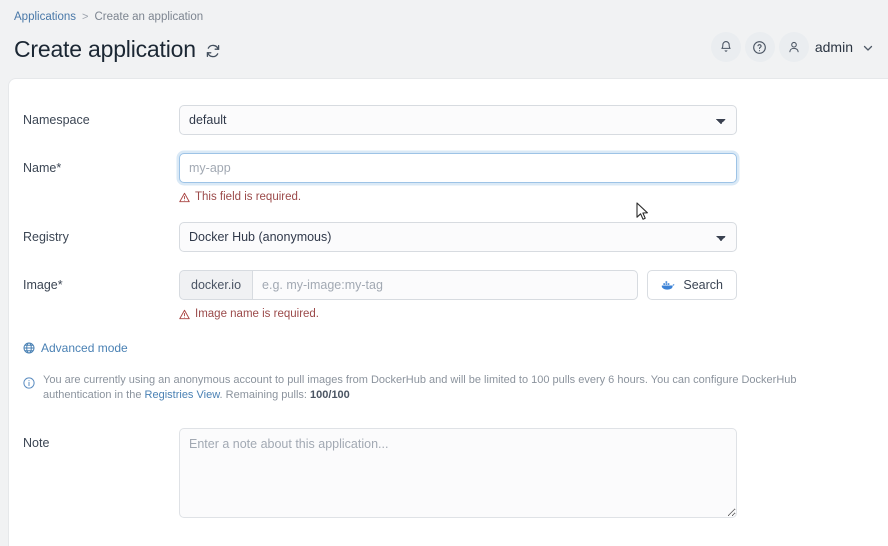  What do you see at coordinates (445, 285) in the screenshot?
I see `image-input` at bounding box center [445, 285].